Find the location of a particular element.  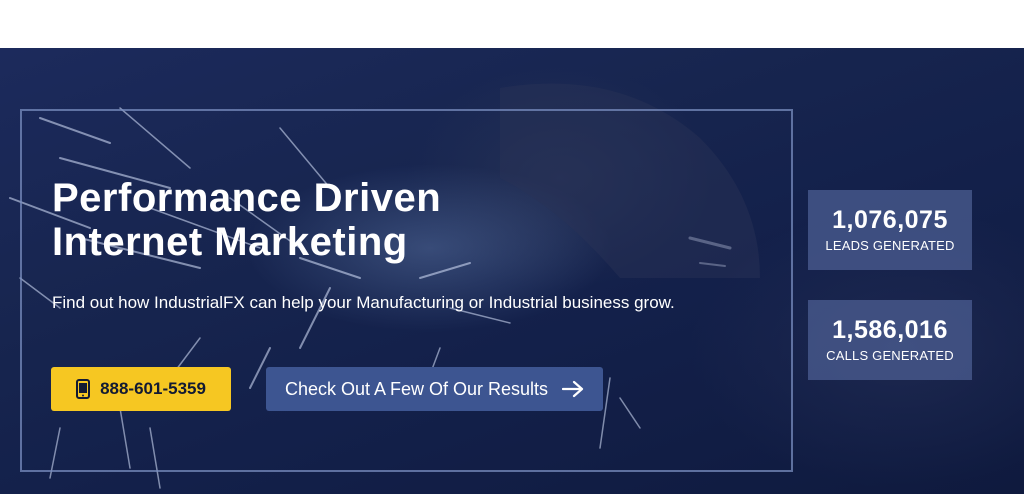

phone-call-button: 888-601-5359 is located at coordinates (141, 389).